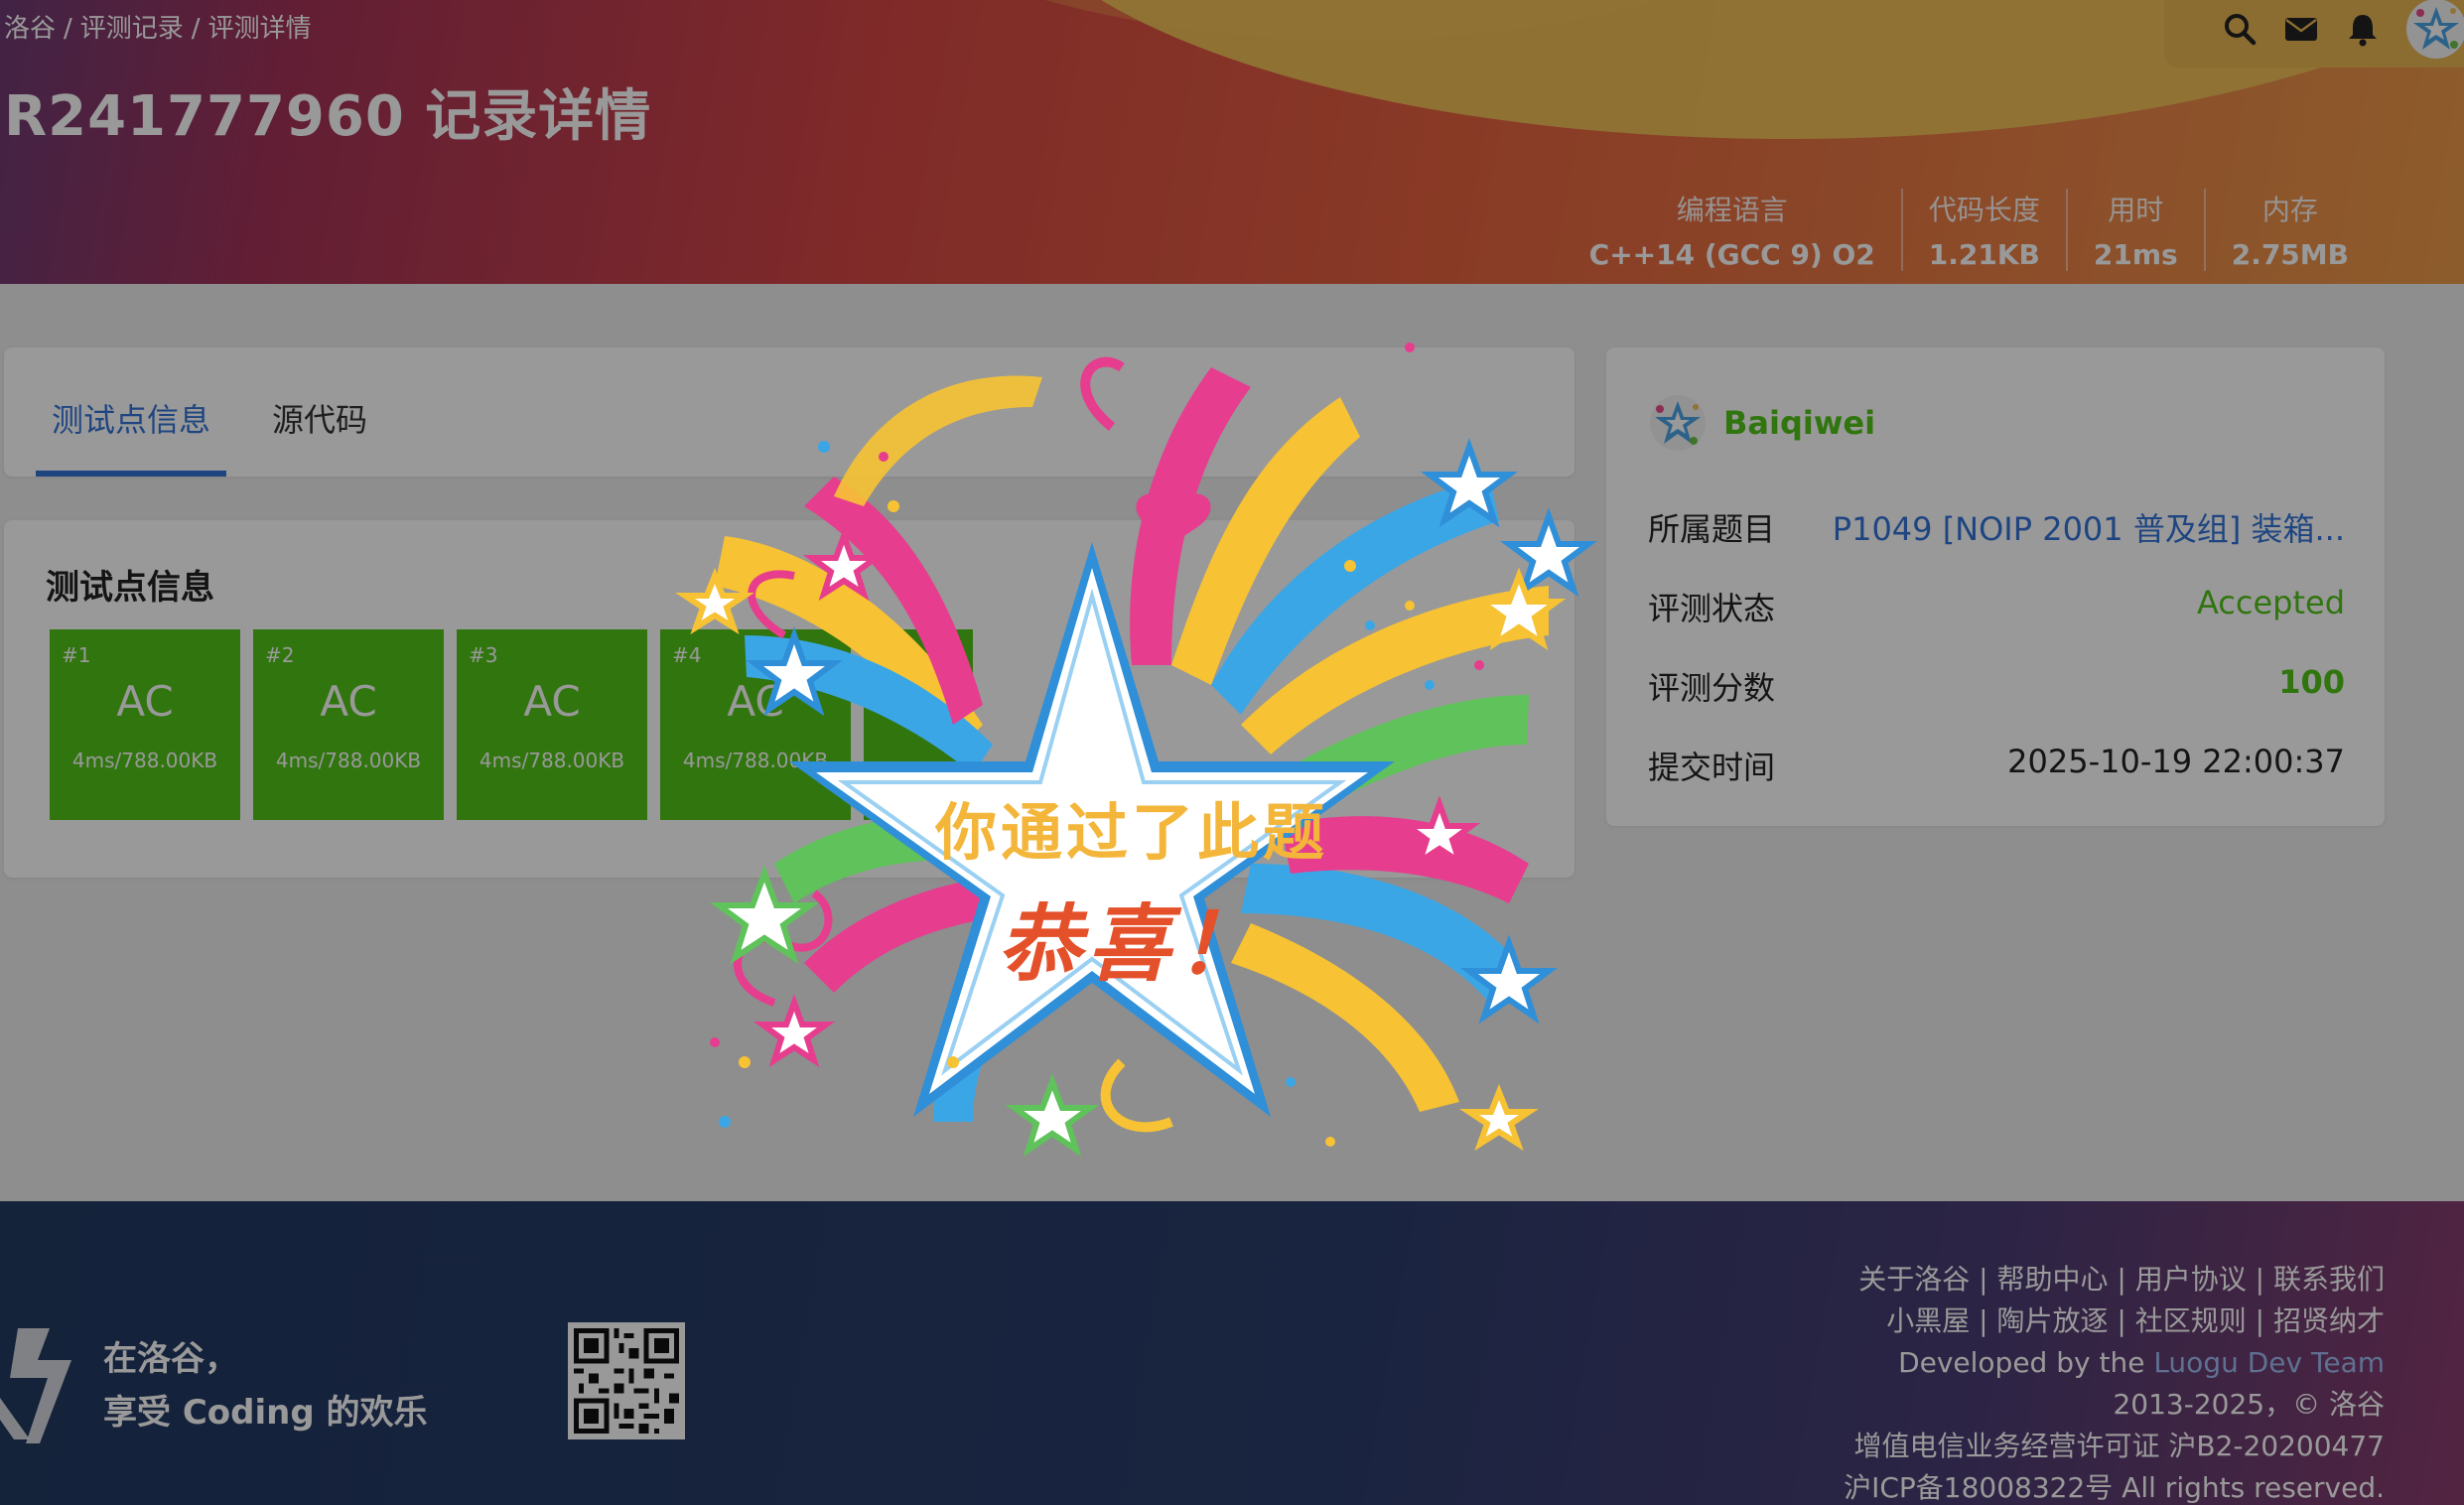 Image resolution: width=2464 pixels, height=1505 pixels. I want to click on congrats-message: 你通过了此题, so click(1131, 832).